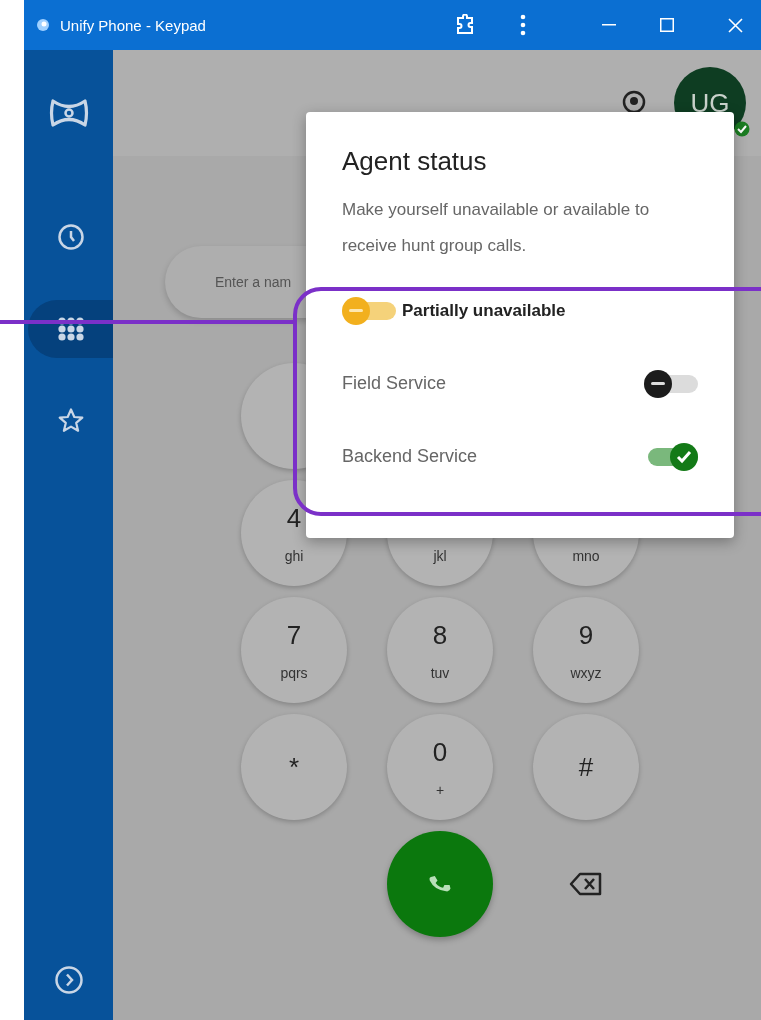 The height and width of the screenshot is (1020, 761). Describe the element at coordinates (484, 310) in the screenshot. I see `status-label: Partially unavailable` at that location.